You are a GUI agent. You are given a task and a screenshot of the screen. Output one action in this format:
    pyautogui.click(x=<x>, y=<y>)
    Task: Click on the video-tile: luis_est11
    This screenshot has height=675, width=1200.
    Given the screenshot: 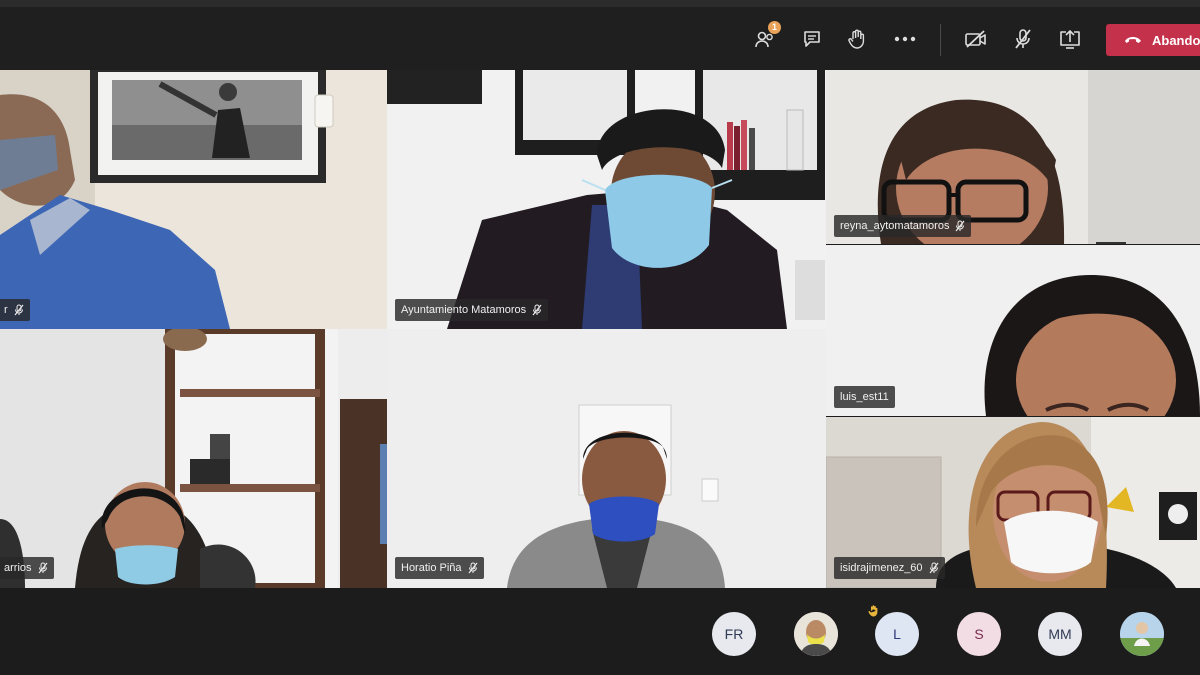 What is the action you would take?
    pyautogui.click(x=1013, y=330)
    